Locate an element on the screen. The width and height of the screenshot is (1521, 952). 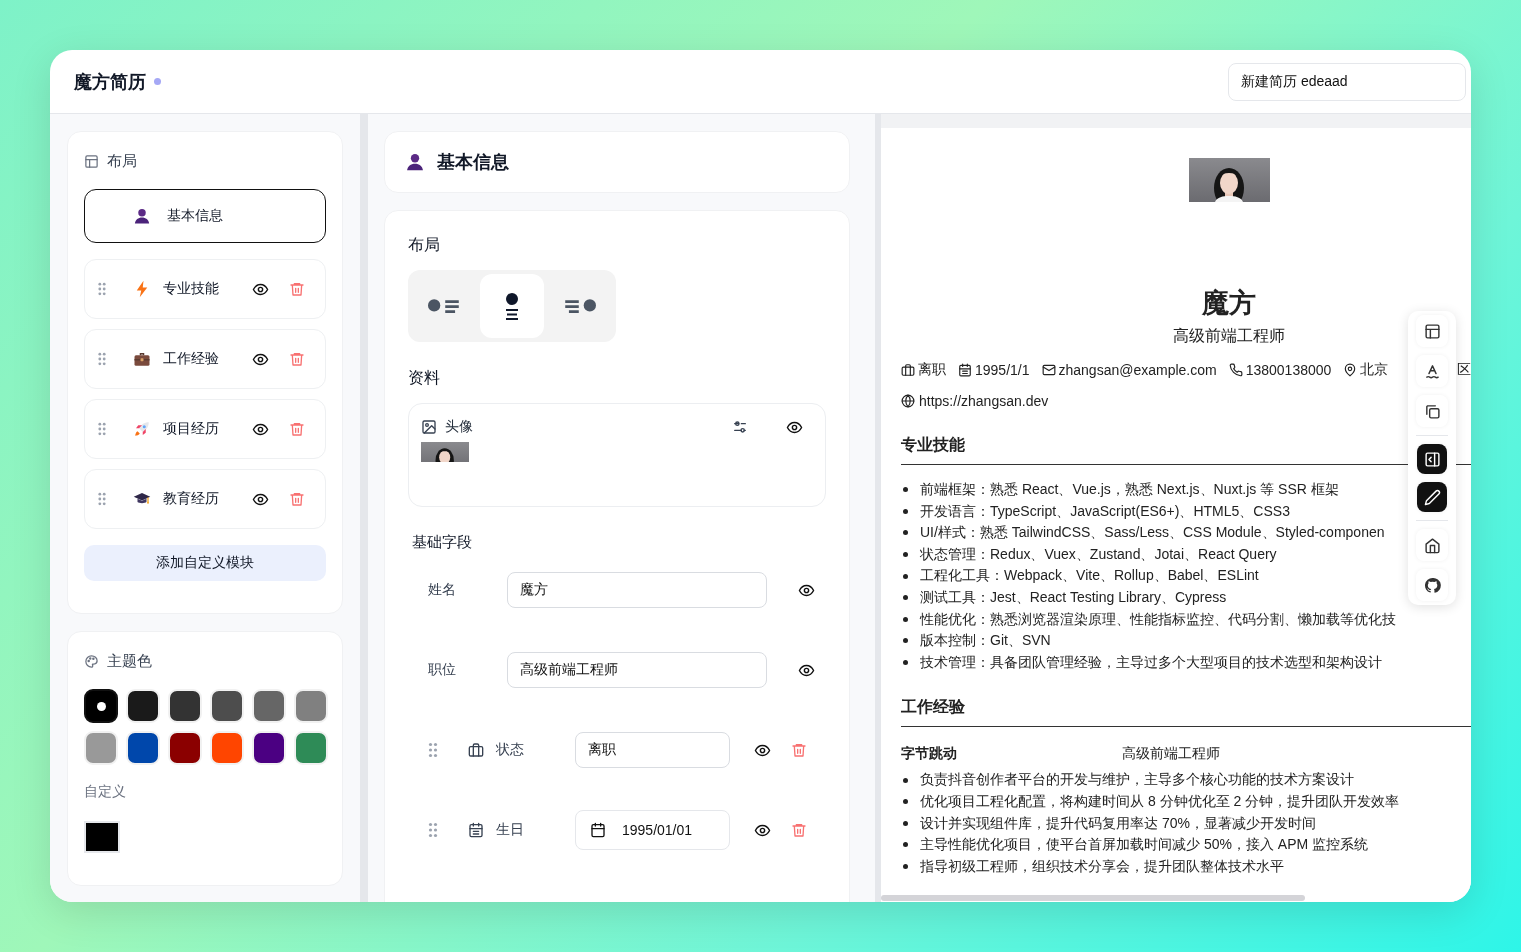
list-item-text: 状态管理：Redux、Vuex、Zustand、Jotai、React Query is located at coordinates (1098, 554).